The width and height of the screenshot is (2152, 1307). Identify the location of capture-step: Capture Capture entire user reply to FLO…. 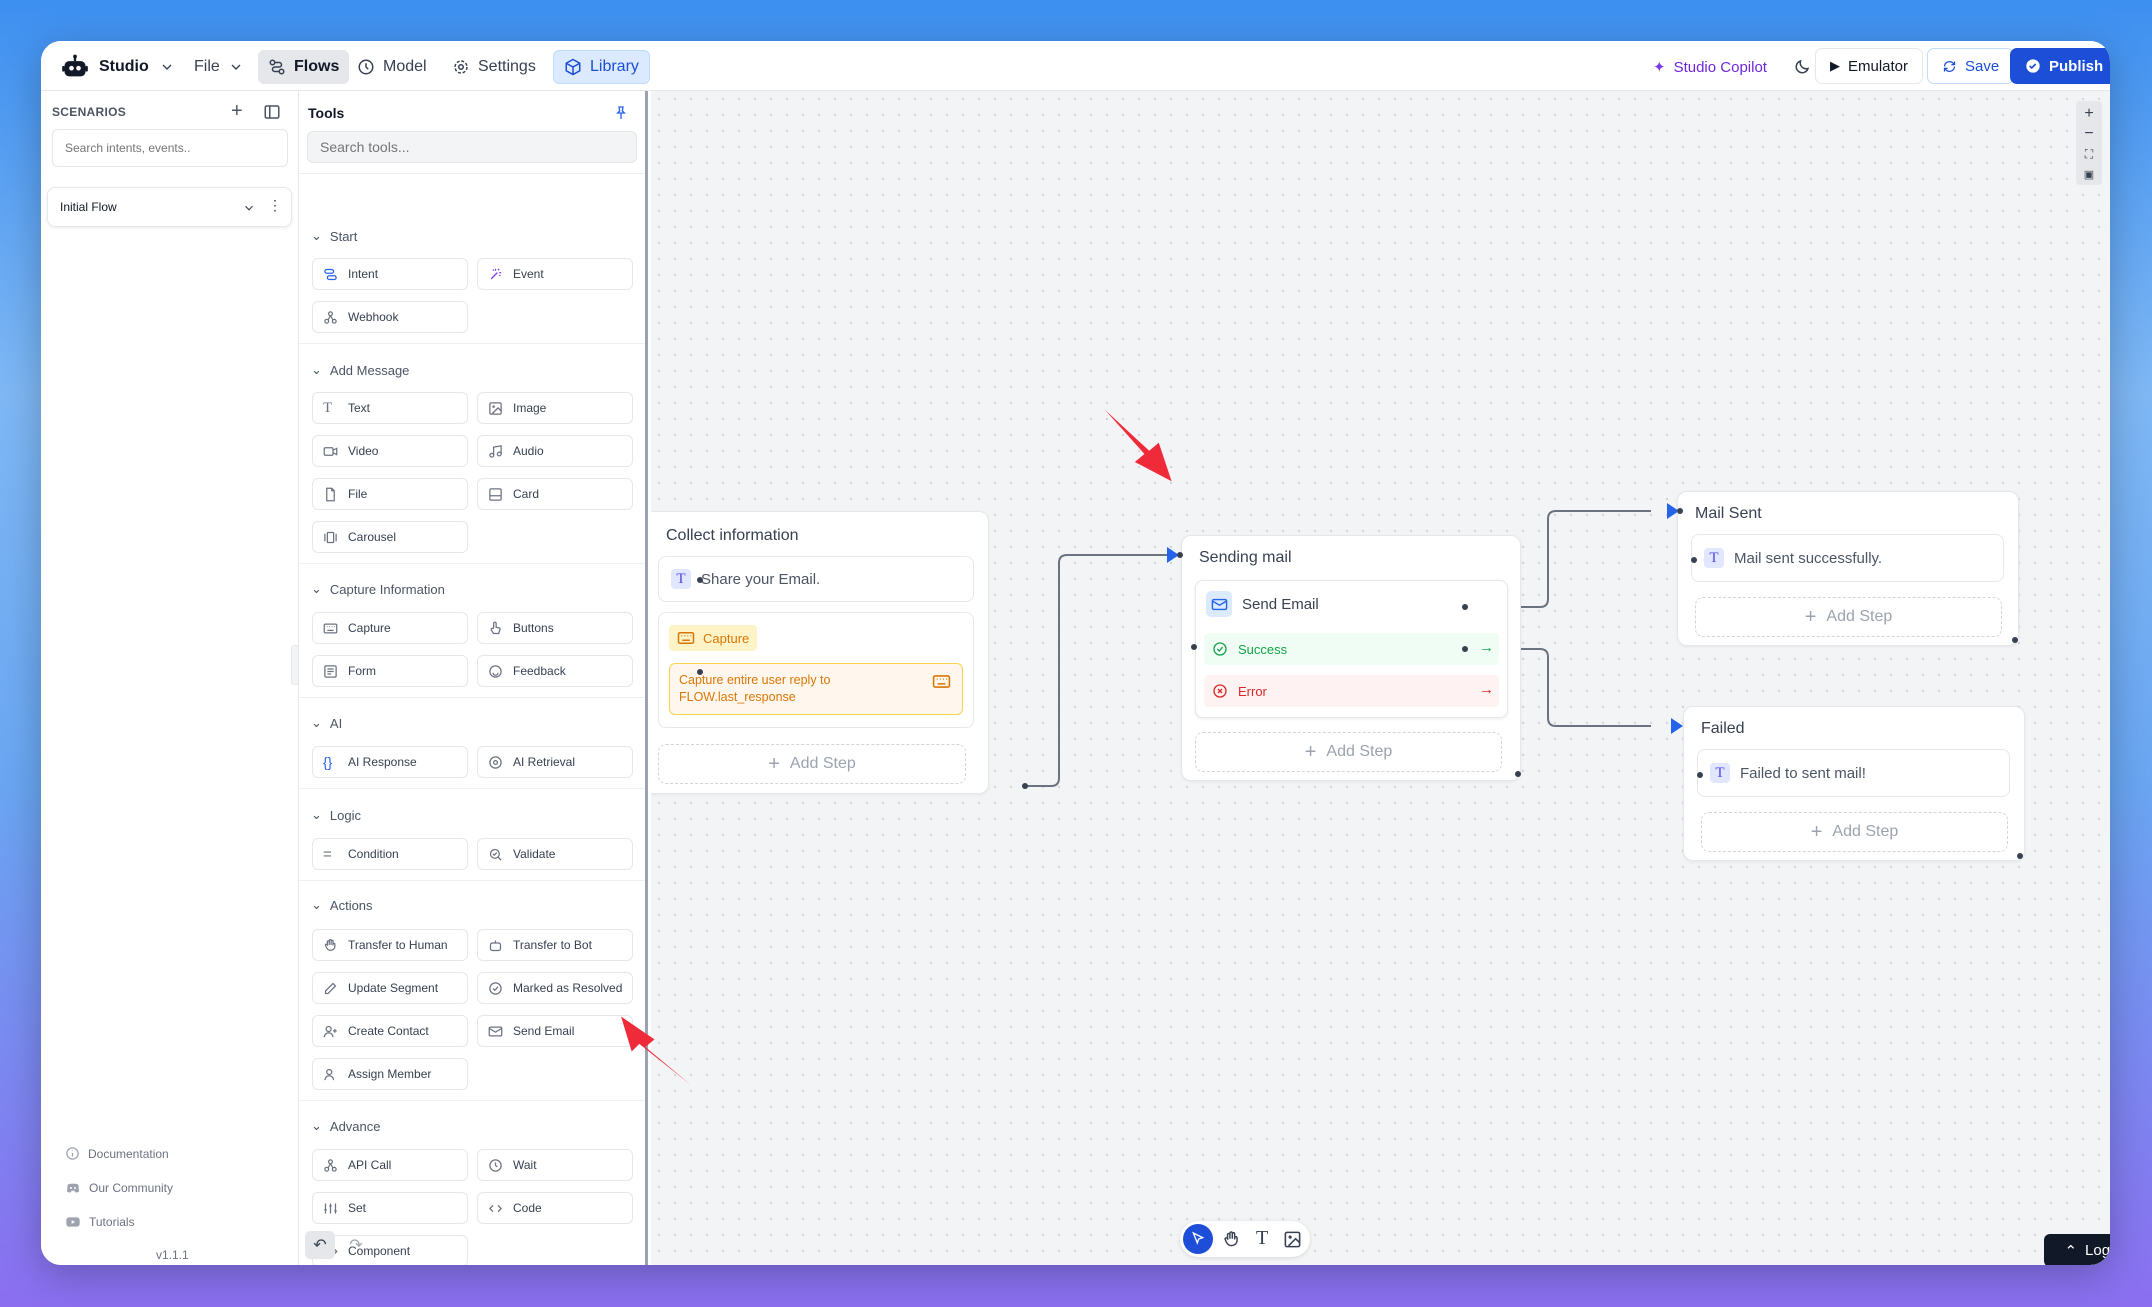
(816, 670).